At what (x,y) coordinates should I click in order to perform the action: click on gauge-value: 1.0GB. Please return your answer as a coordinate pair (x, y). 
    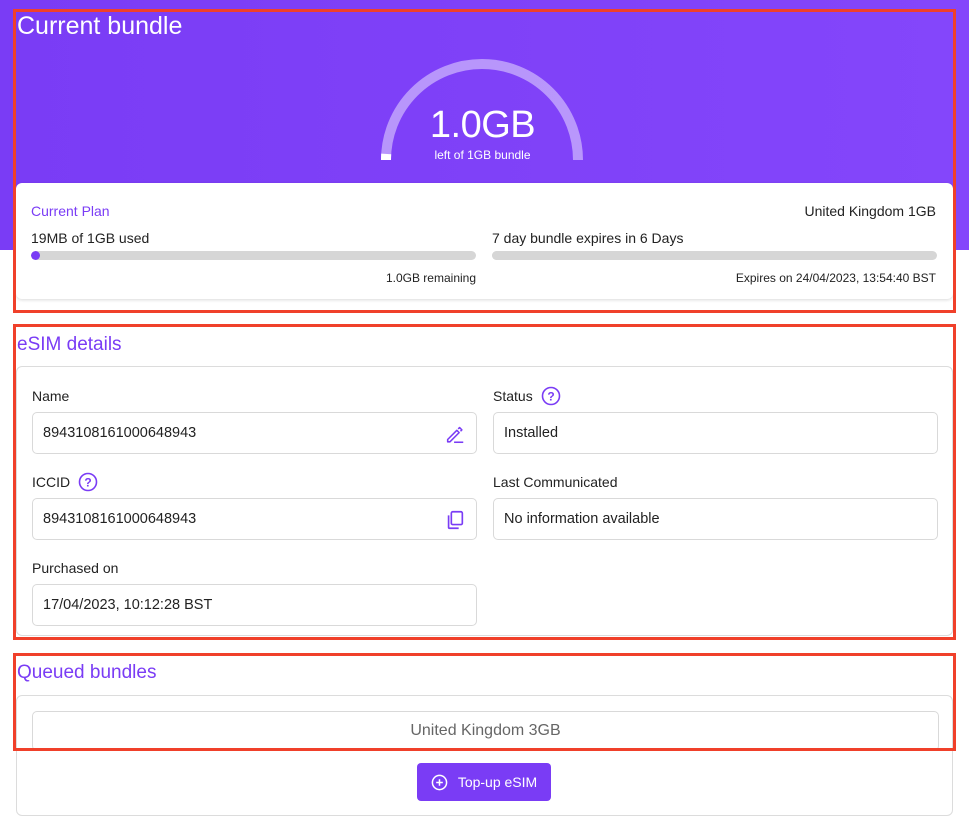
    Looking at the image, I should click on (482, 125).